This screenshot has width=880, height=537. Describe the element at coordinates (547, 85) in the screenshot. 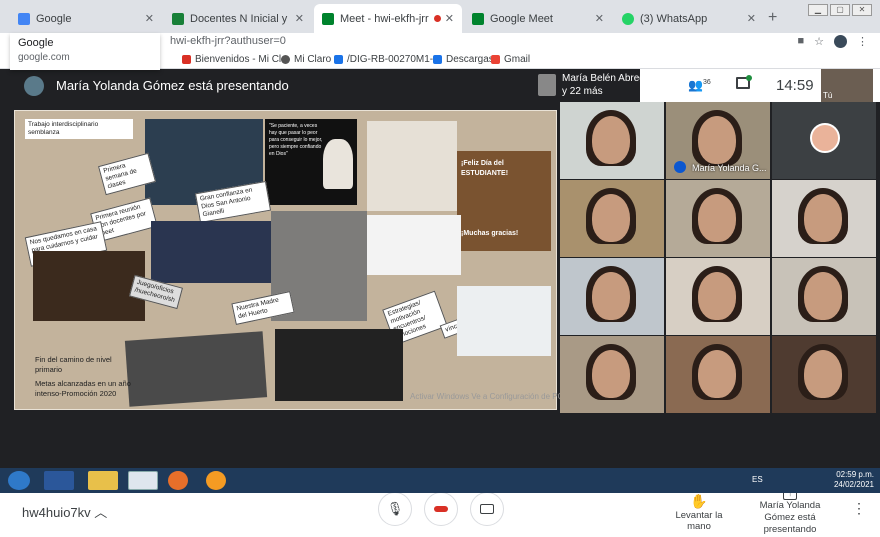

I see `participant-thumbnail` at that location.